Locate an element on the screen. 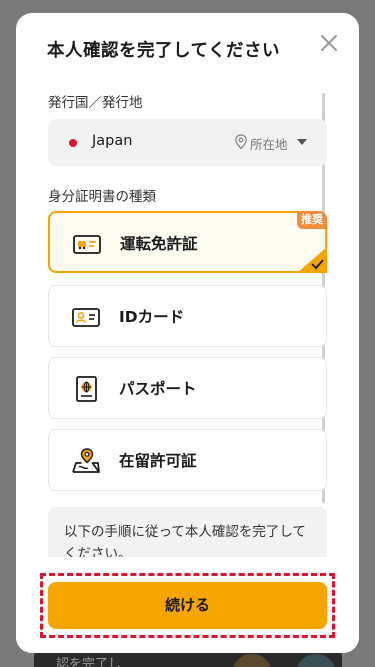 This screenshot has width=375, height=667. doc-option-id-card: IDカード is located at coordinates (187, 316).